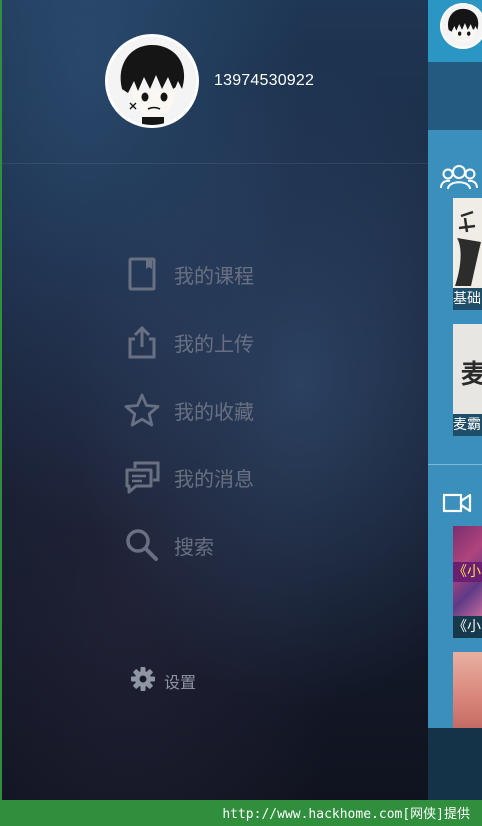  What do you see at coordinates (455, 464) in the screenshot?
I see `section-divider` at bounding box center [455, 464].